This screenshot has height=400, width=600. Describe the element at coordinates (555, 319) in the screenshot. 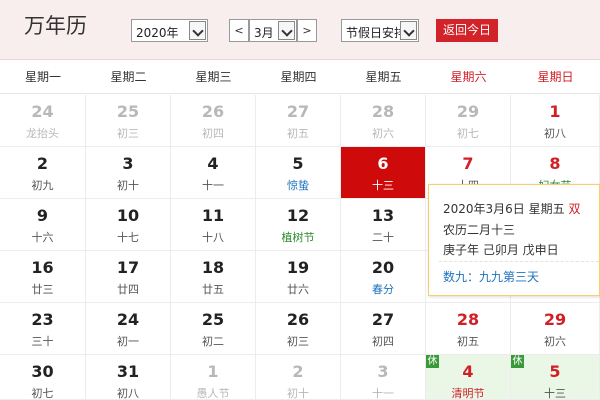

I see `day-number: 29` at that location.